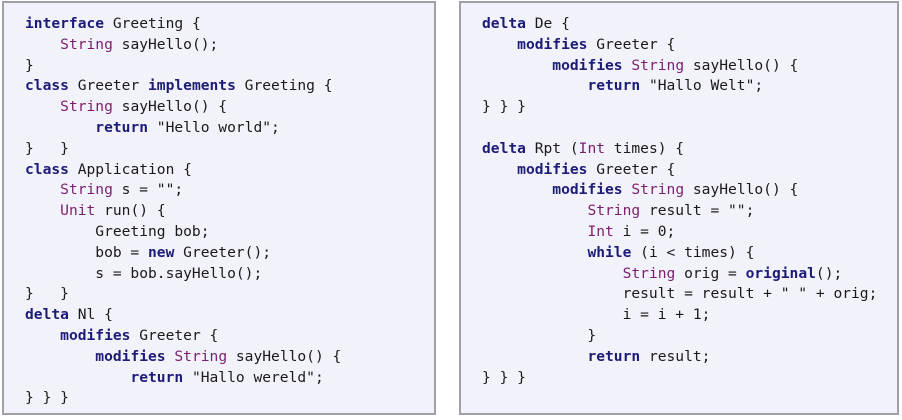 The image size is (902, 420). What do you see at coordinates (552, 148) in the screenshot?
I see `code-text: Rpt (` at bounding box center [552, 148].